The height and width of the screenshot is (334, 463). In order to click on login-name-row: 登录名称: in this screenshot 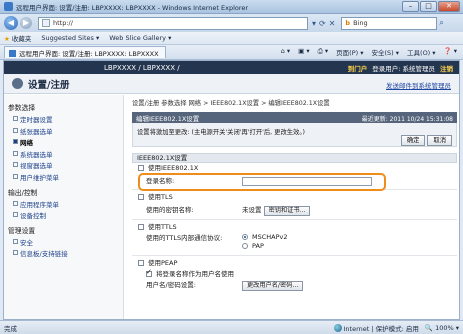, I will do `click(294, 182)`.